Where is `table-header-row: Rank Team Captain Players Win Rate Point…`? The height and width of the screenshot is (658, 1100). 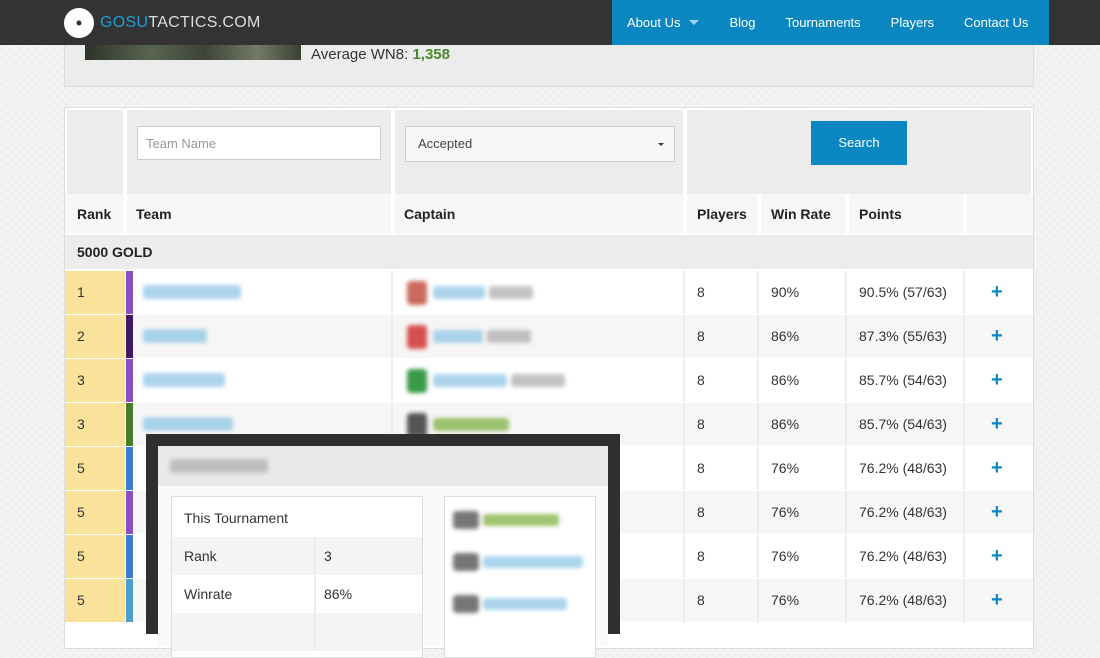 table-header-row: Rank Team Captain Players Win Rate Point… is located at coordinates (549, 214).